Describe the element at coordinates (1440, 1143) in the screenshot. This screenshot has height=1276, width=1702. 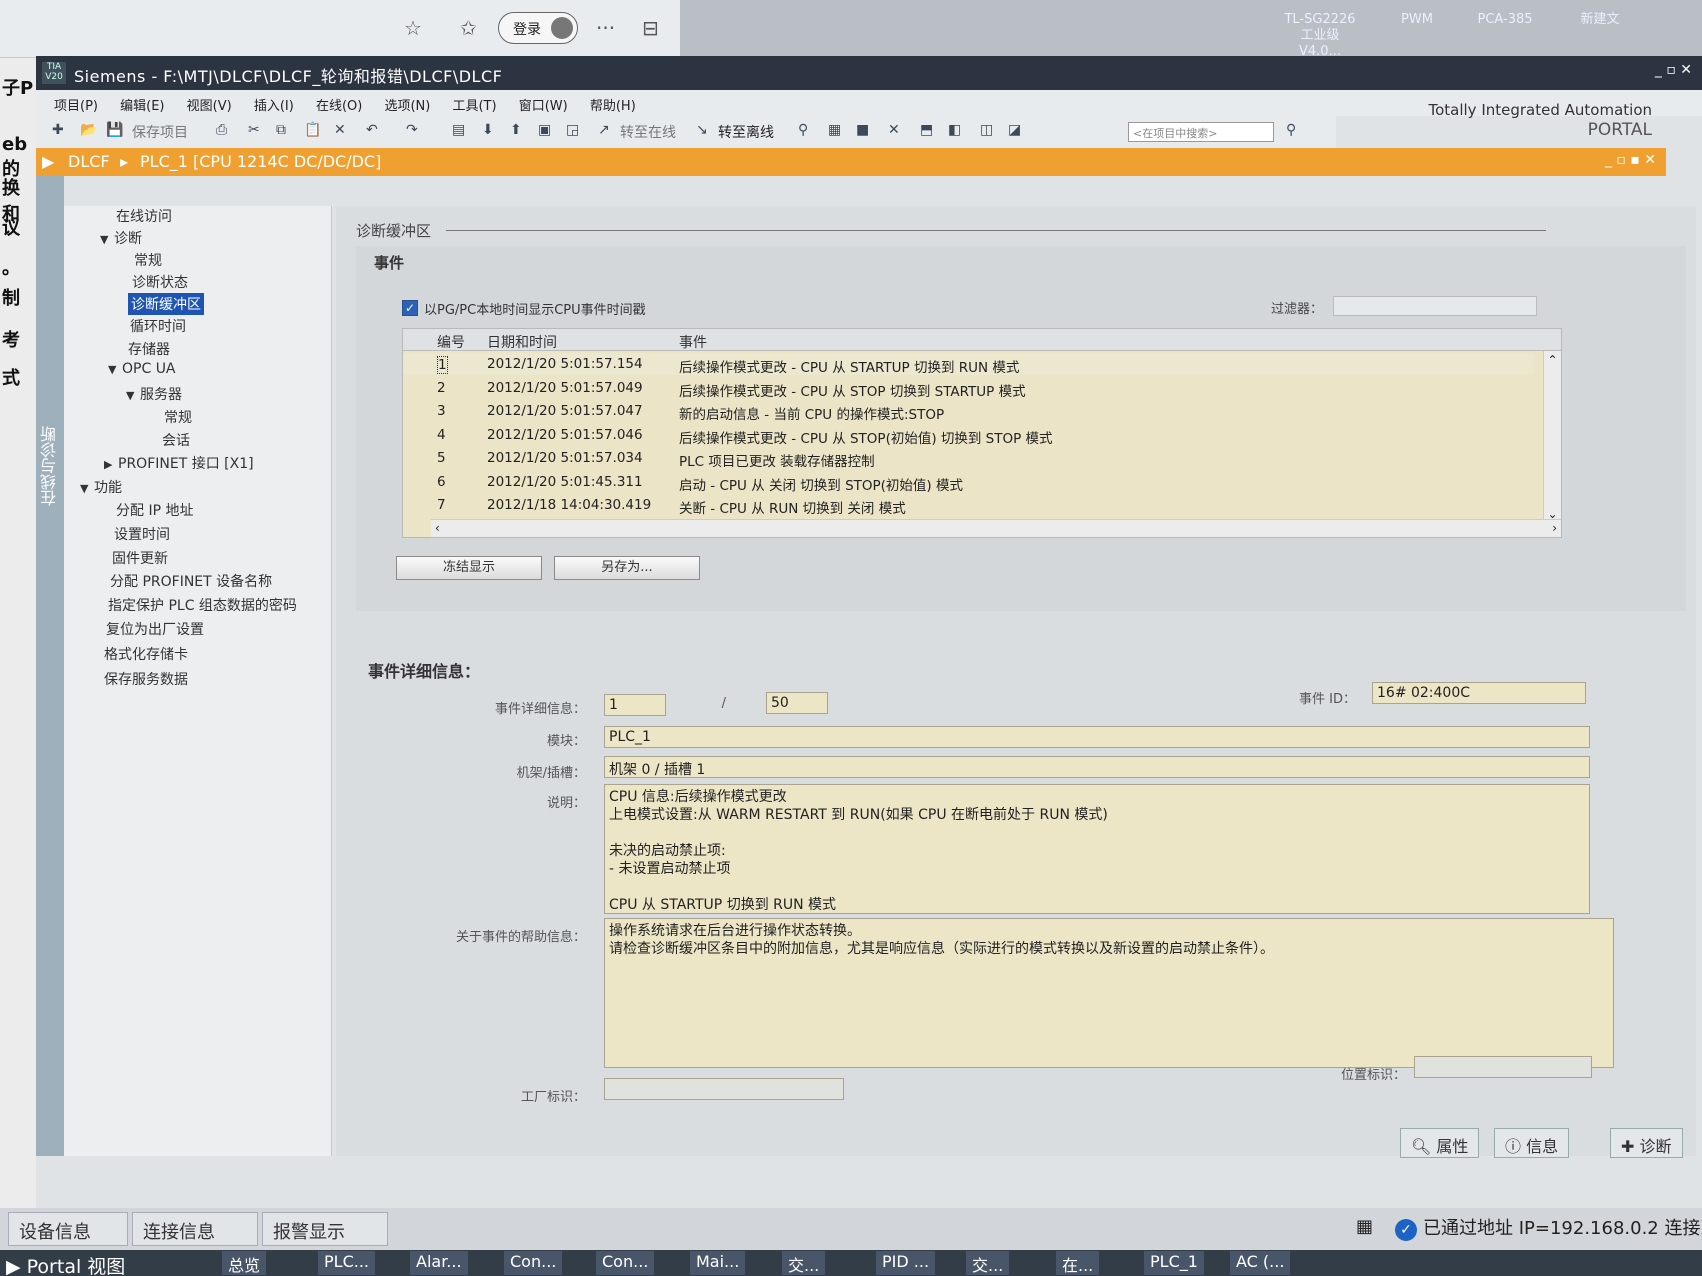
I see `inspector-tab-properties: 🔍︎ 属性` at that location.